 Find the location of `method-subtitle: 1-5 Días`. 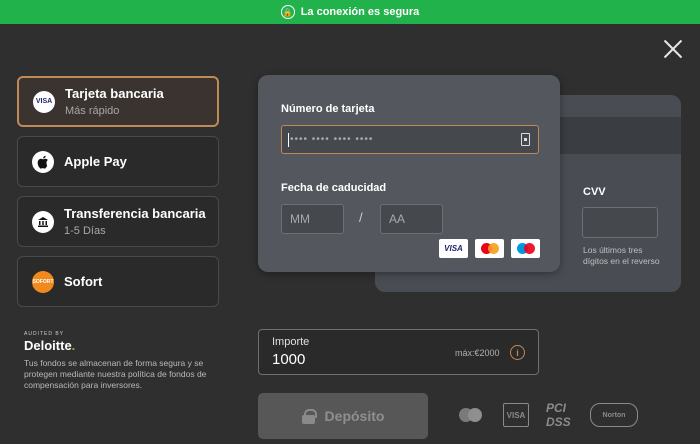

method-subtitle: 1-5 Días is located at coordinates (85, 231).